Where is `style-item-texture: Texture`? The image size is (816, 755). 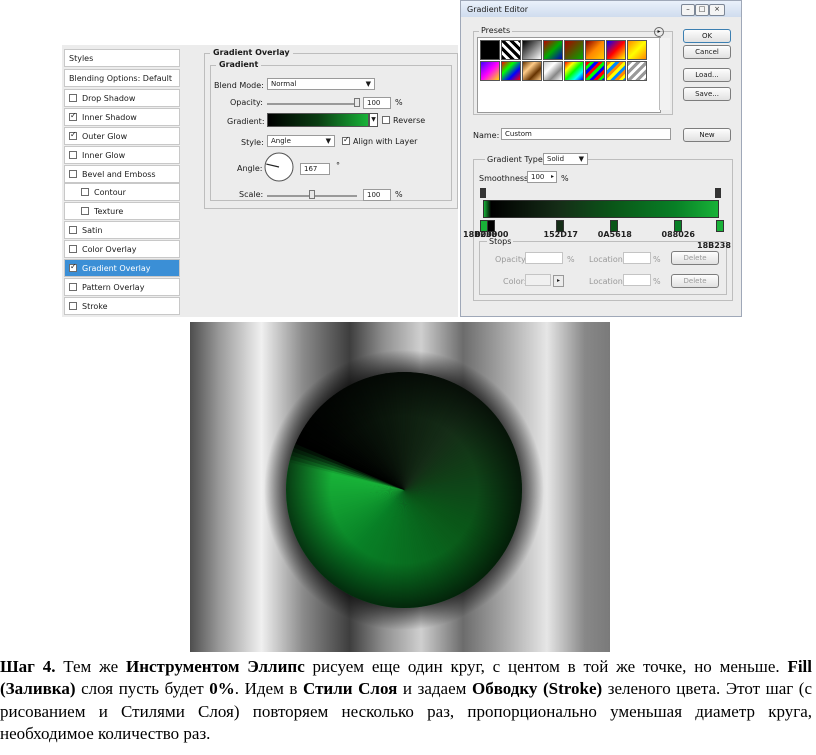
style-item-texture: Texture is located at coordinates (122, 211).